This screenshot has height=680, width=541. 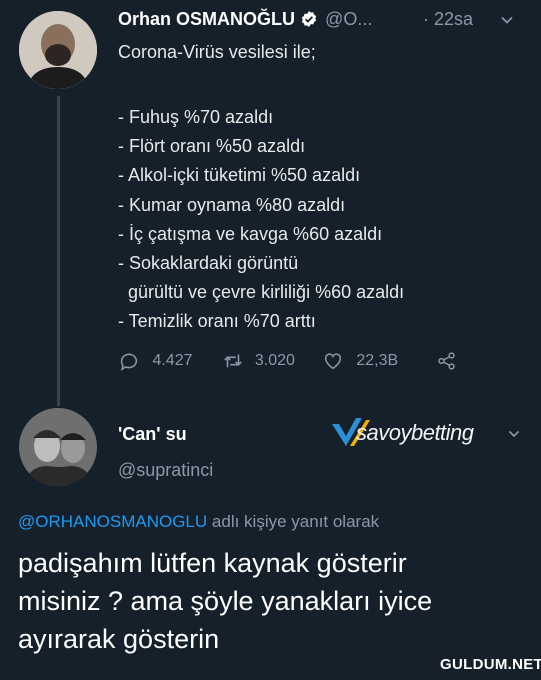 What do you see at coordinates (250, 233) in the screenshot?
I see `tweet-line: - İç çatışma ve kavga %60 azaldı` at bounding box center [250, 233].